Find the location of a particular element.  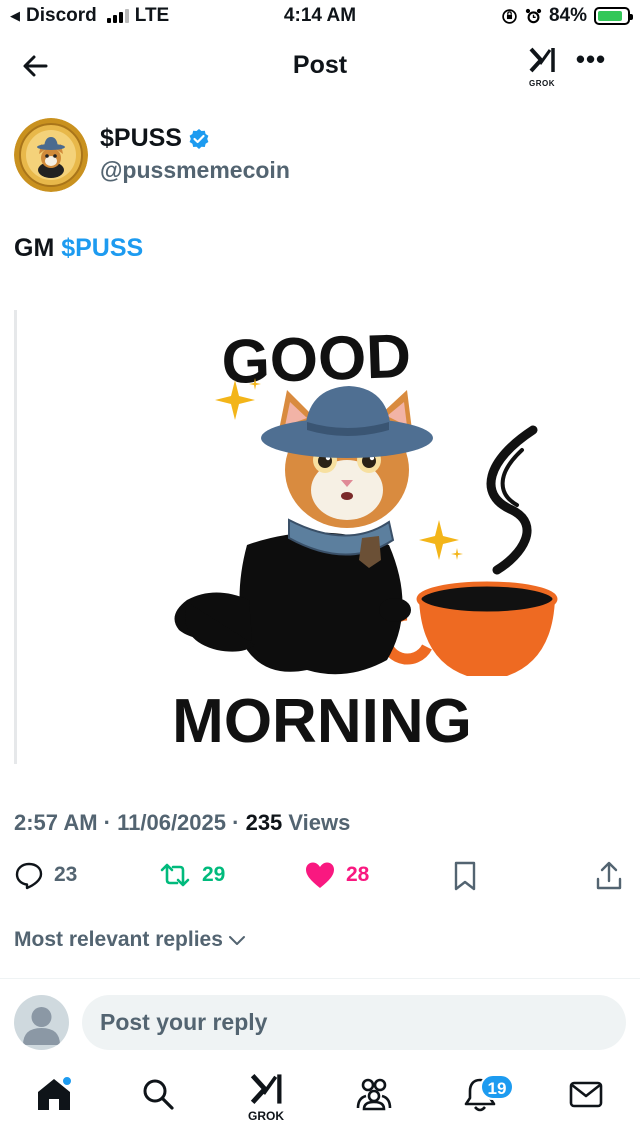

notifications-badge: 19 is located at coordinates (497, 1087).